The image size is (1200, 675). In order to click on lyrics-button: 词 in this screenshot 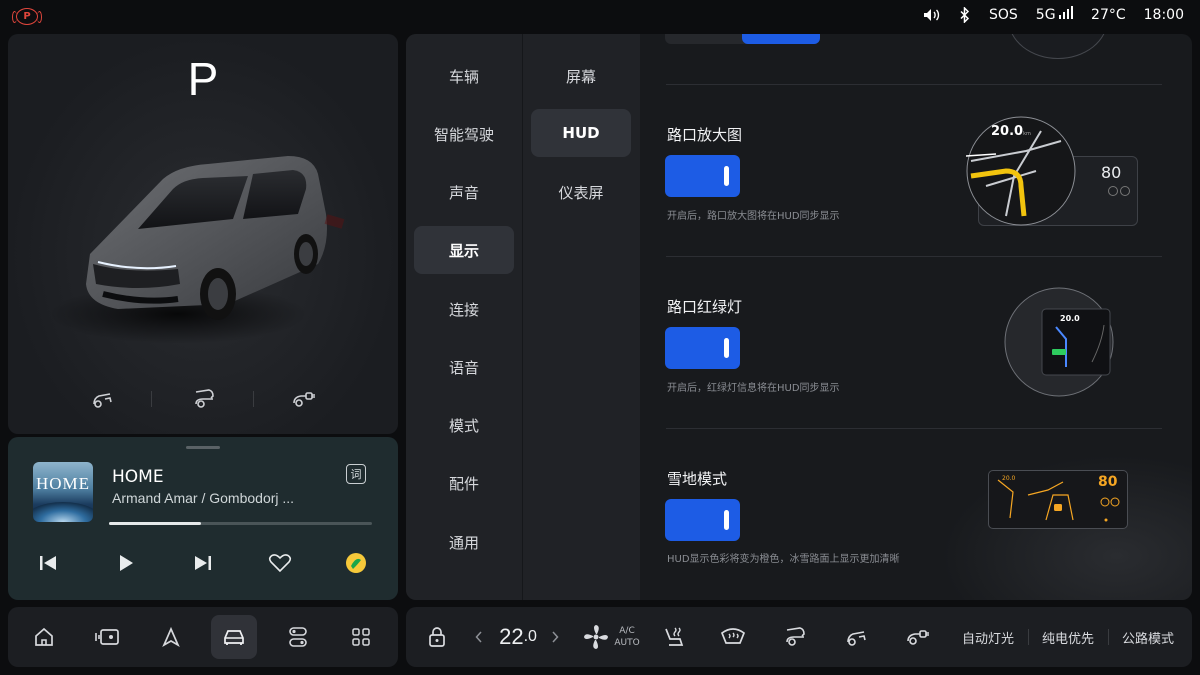, I will do `click(356, 474)`.